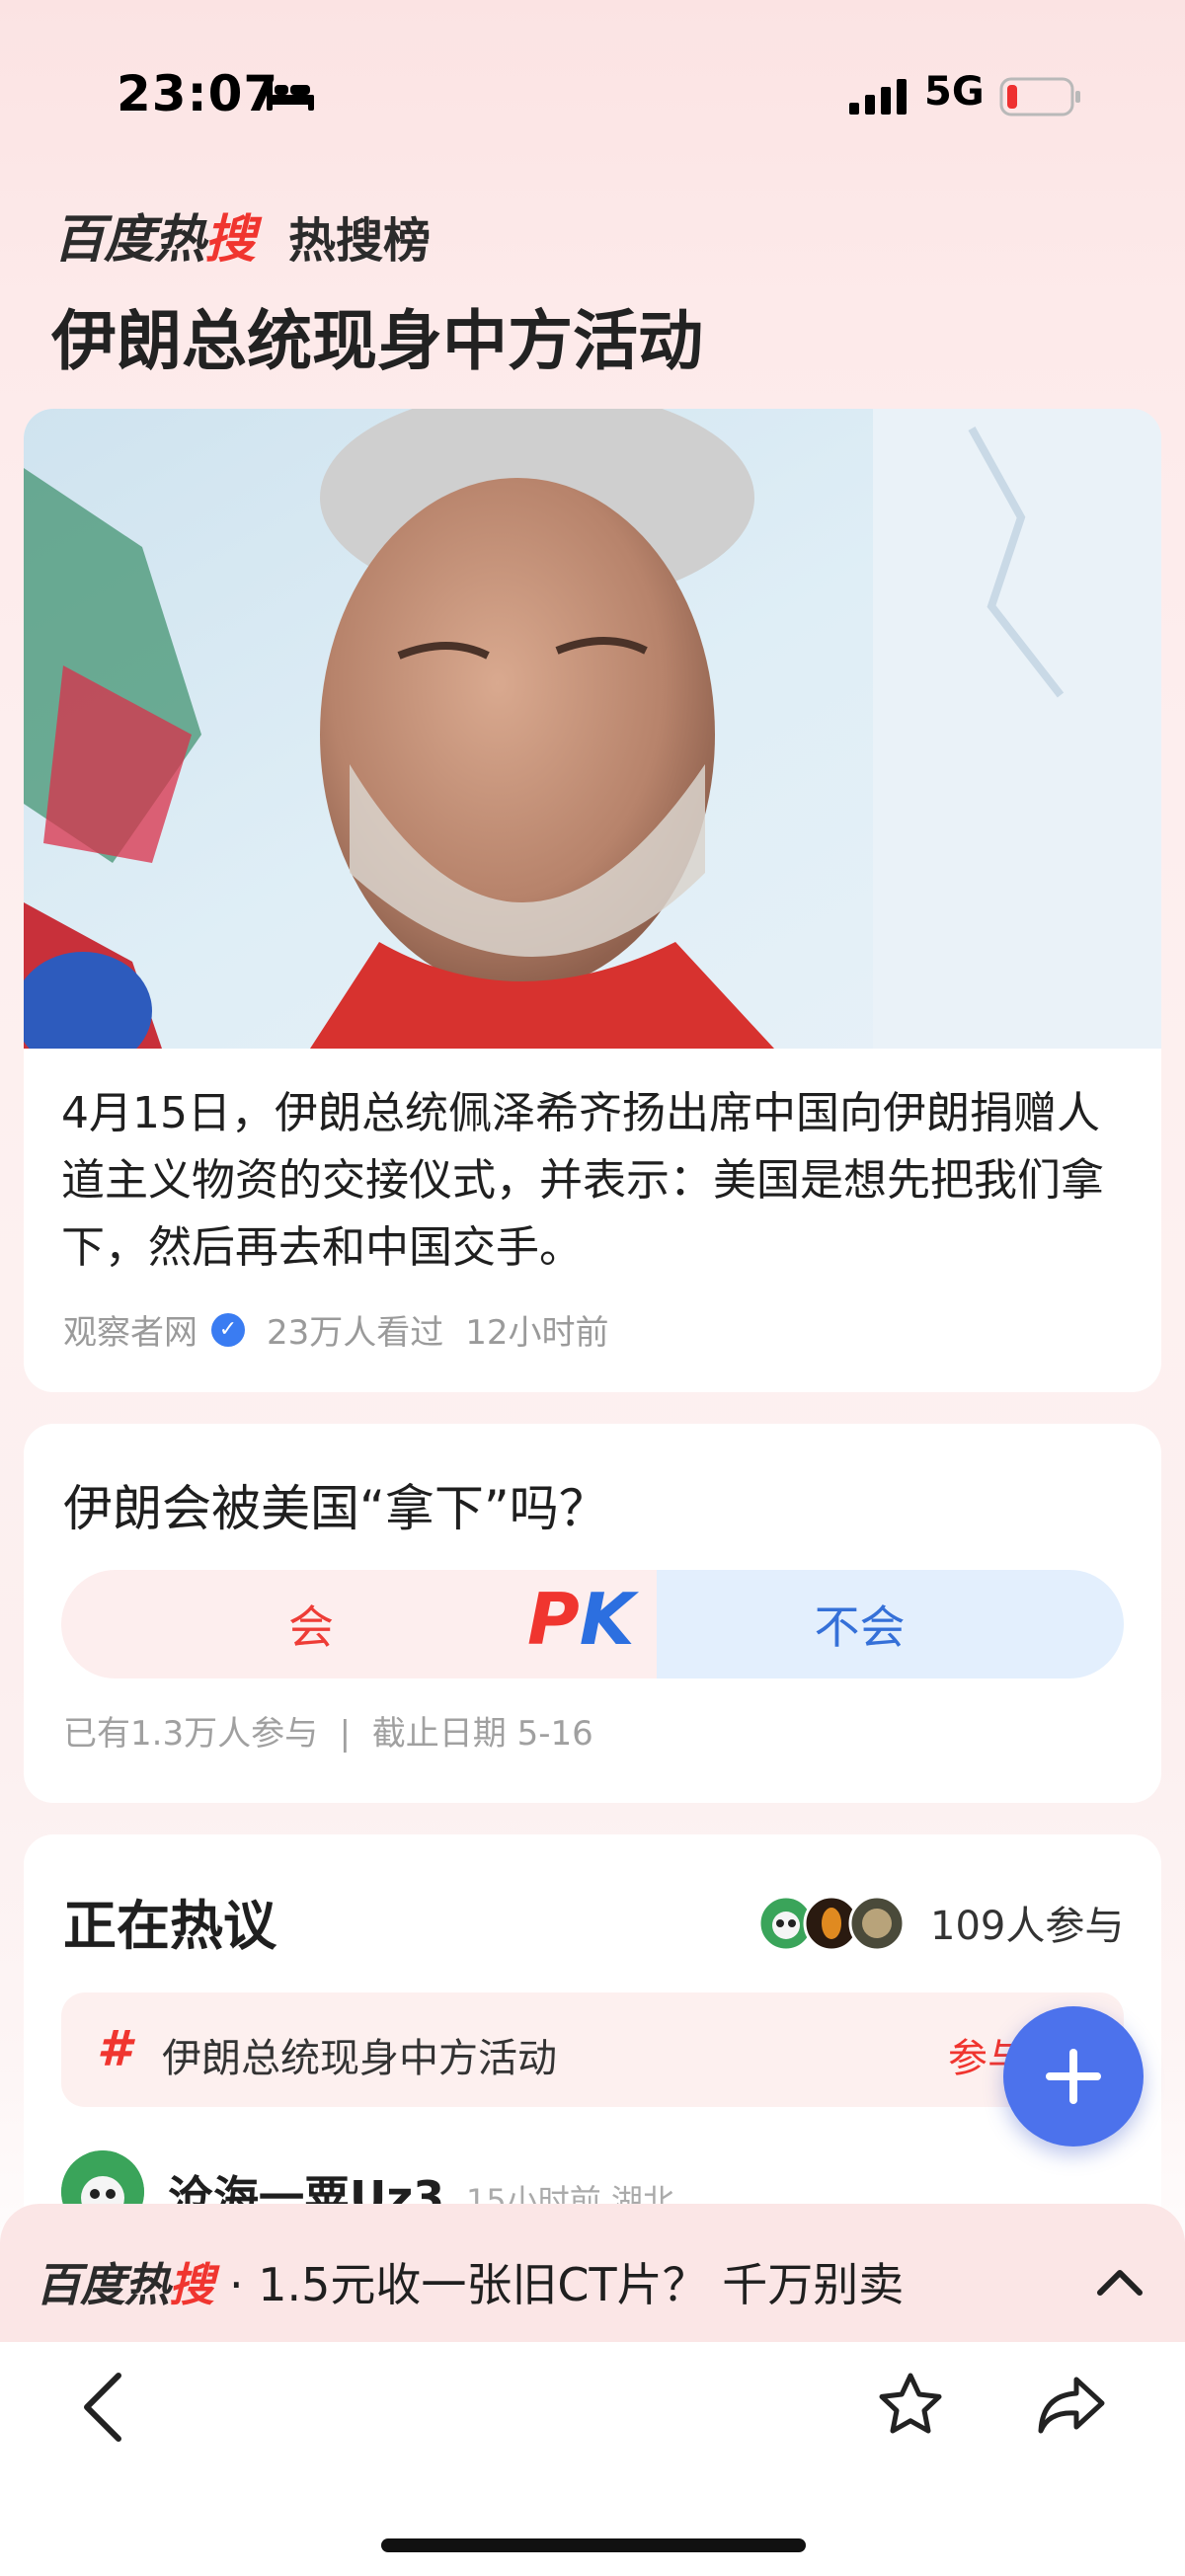 The width and height of the screenshot is (1185, 2576). Describe the element at coordinates (105, 2407) in the screenshot. I see `back-icon` at that location.